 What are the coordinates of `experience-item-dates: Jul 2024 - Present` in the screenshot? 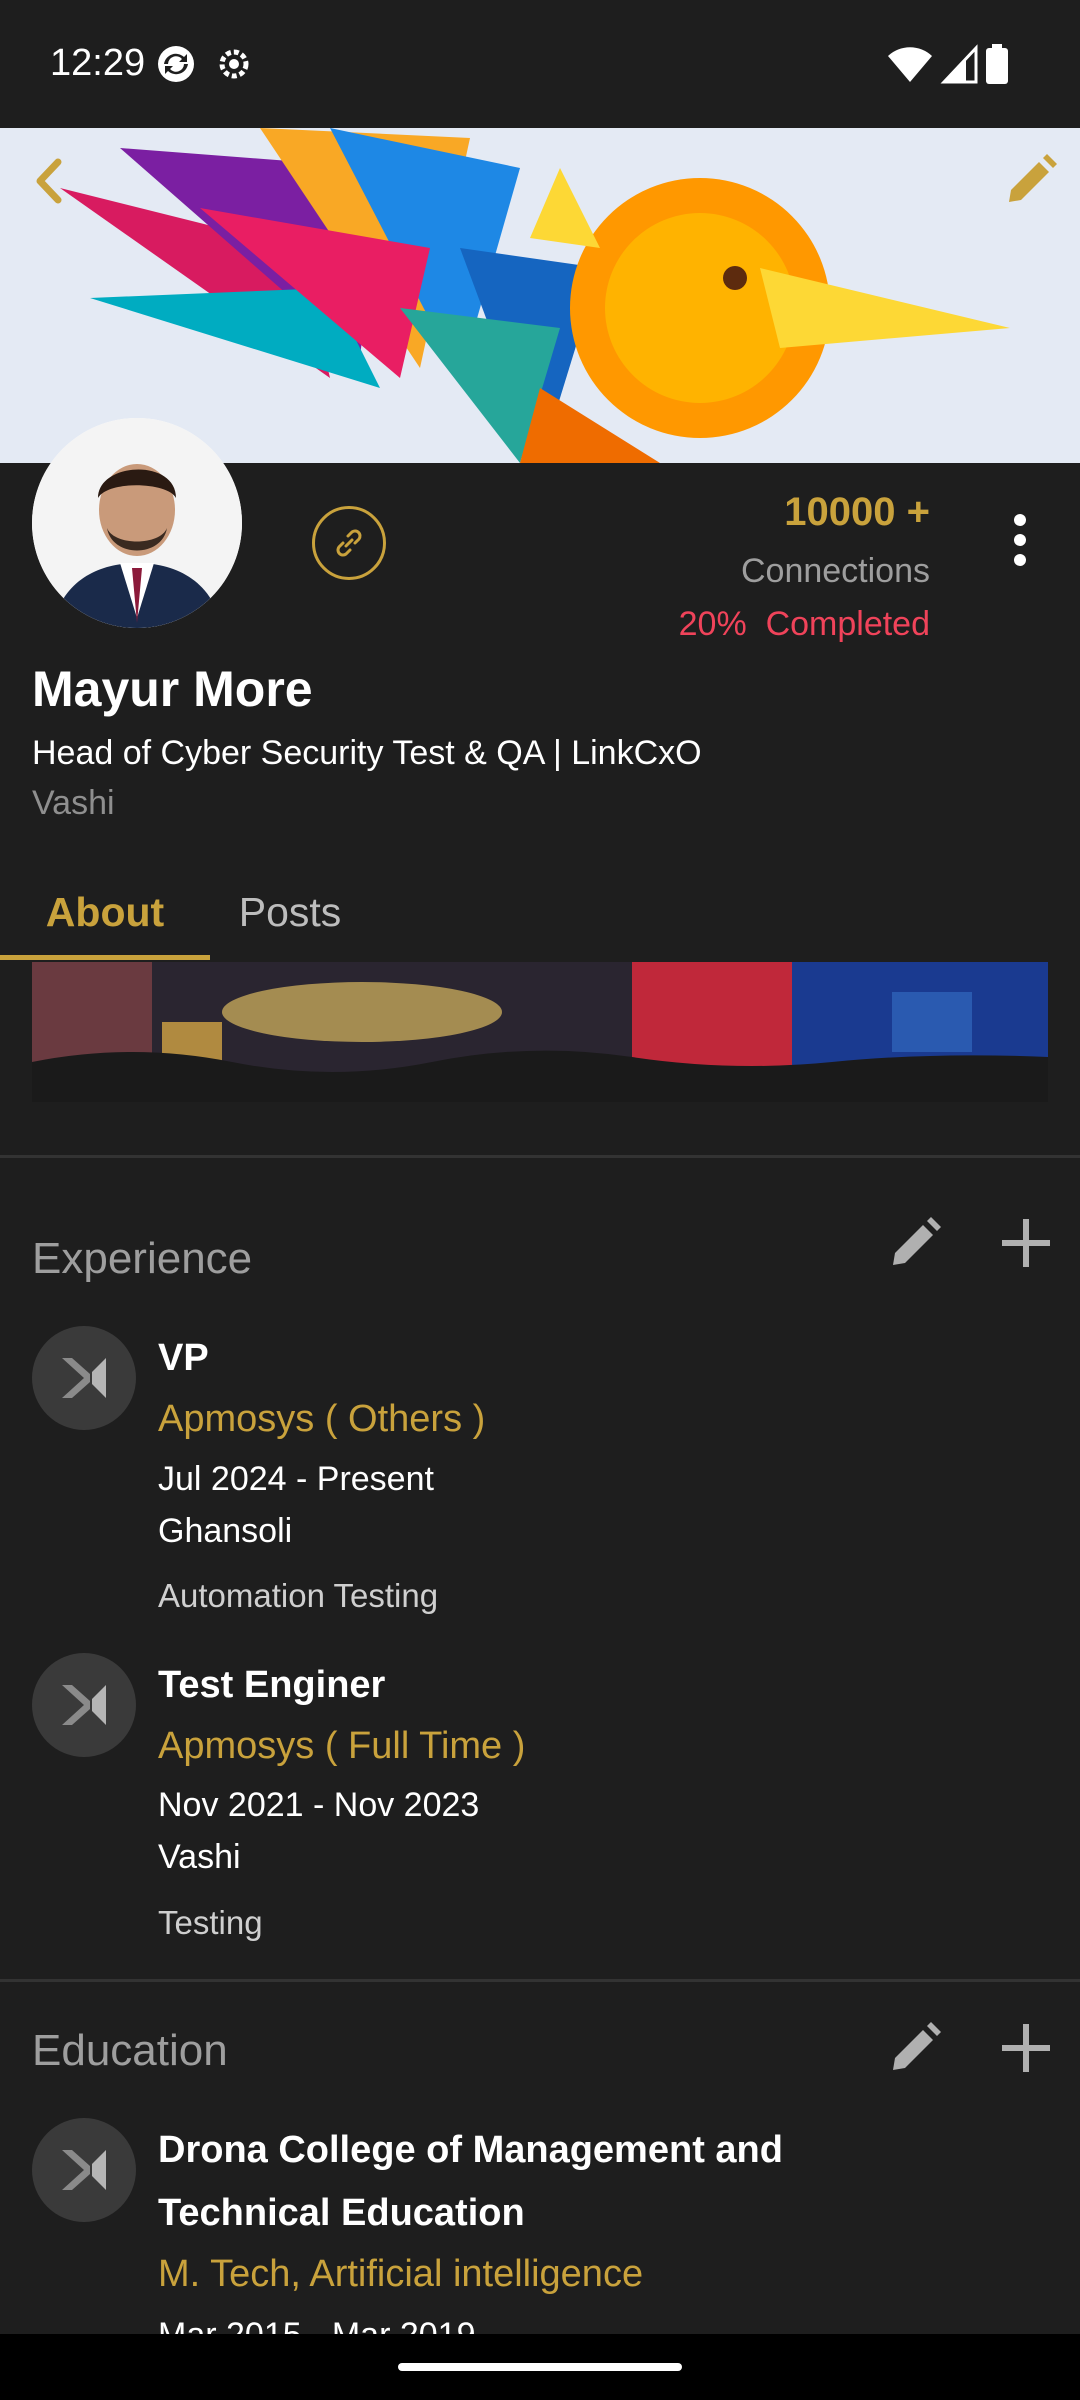 It's located at (296, 1479).